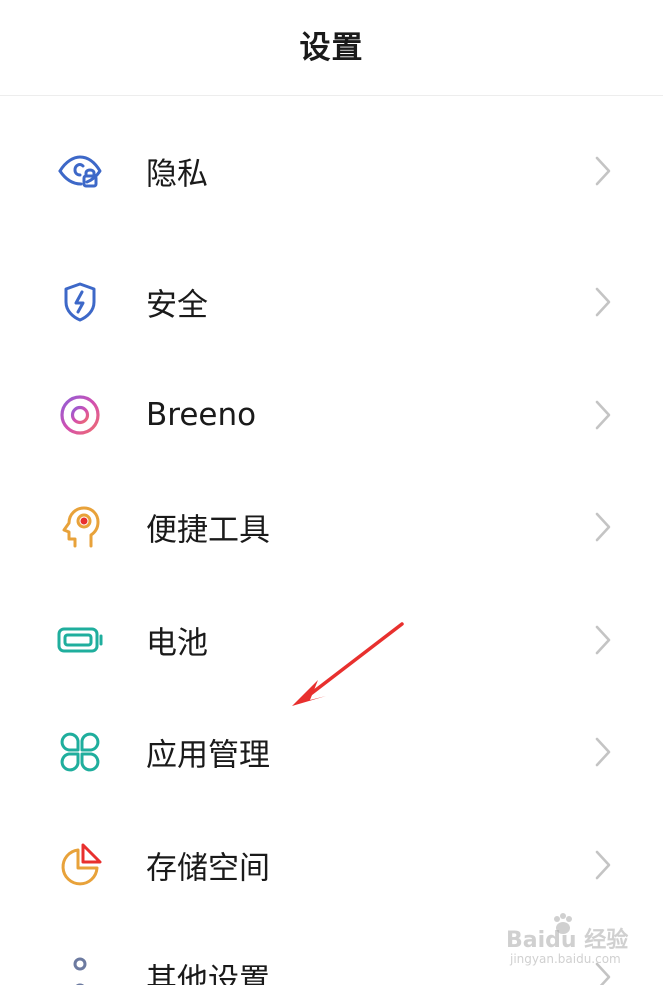 The height and width of the screenshot is (985, 663). Describe the element at coordinates (80, 865) in the screenshot. I see `storage-pie-icon` at that location.